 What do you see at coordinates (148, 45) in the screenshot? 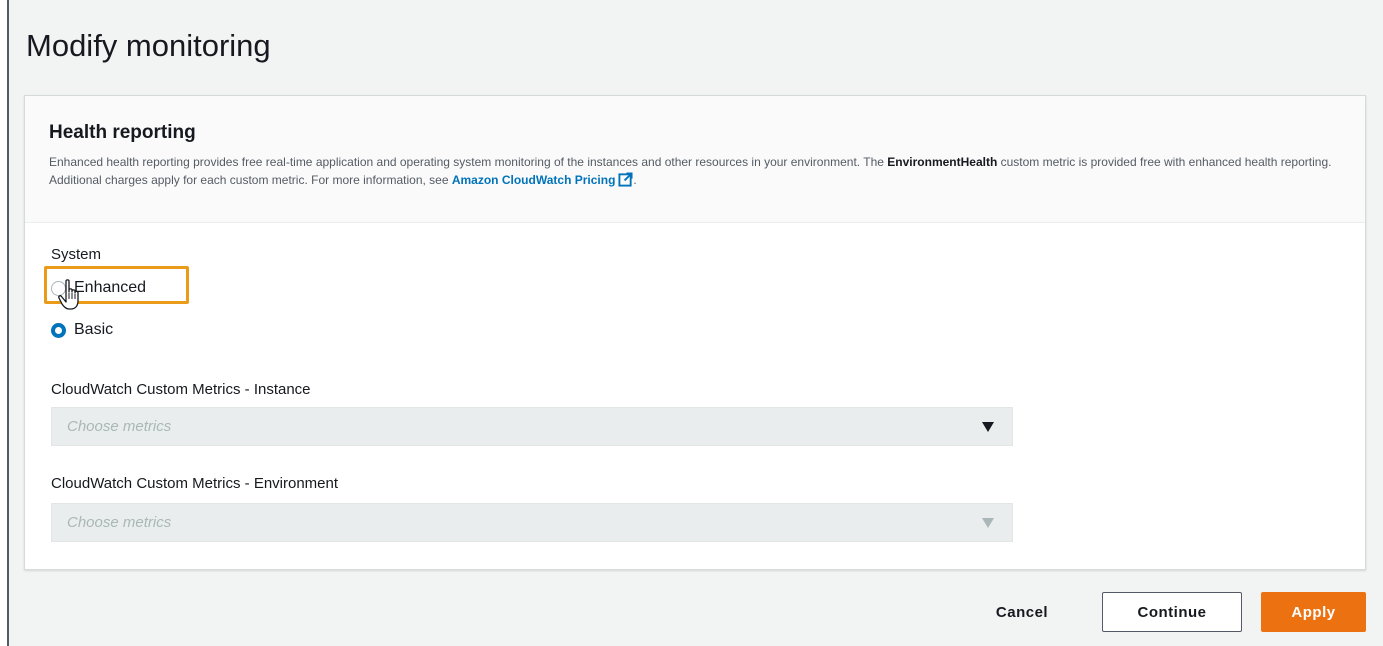
I see `page-title: Modify monitoring` at bounding box center [148, 45].